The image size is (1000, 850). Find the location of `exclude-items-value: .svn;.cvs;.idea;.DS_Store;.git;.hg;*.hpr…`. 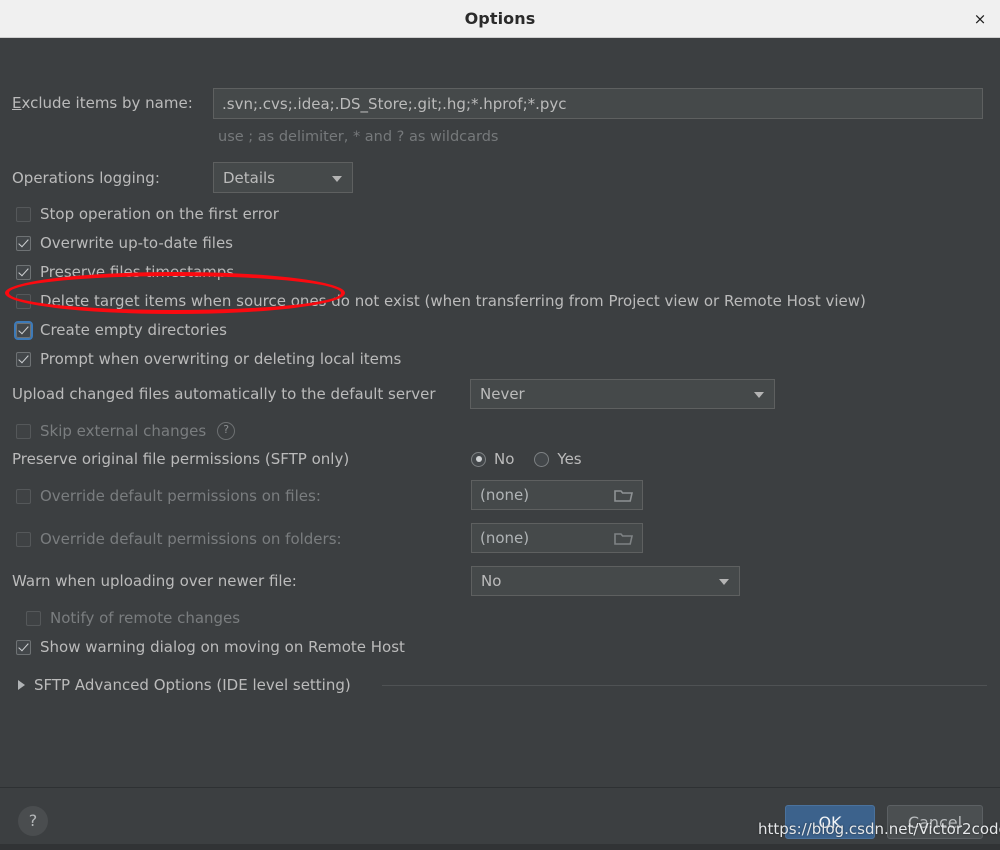

exclude-items-value: .svn;.cvs;.idea;.DS_Store;.git;.hg;*.hpr… is located at coordinates (394, 103).